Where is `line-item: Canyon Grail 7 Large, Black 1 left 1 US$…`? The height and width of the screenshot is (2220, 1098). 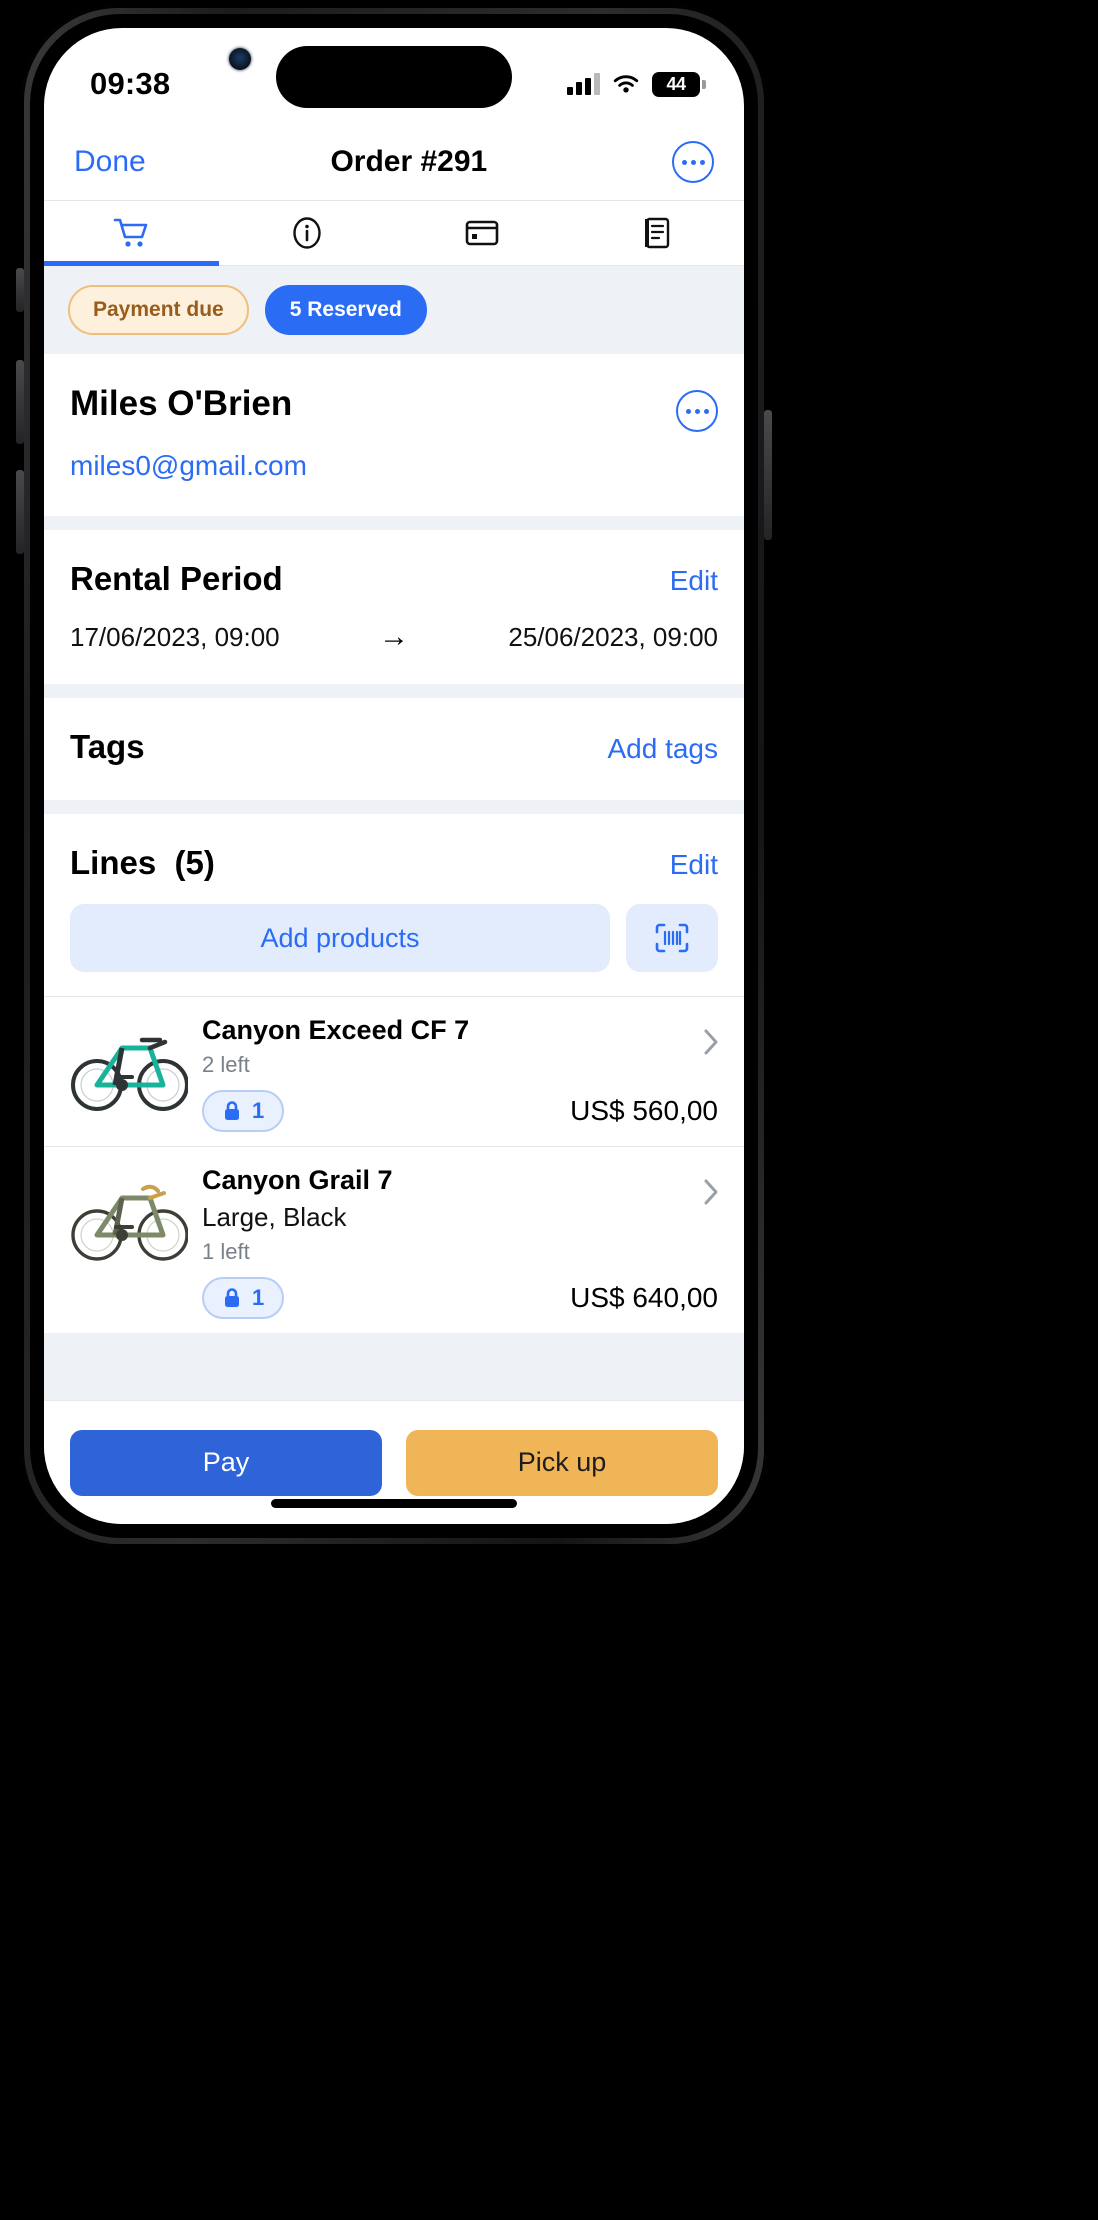 line-item: Canyon Grail 7 Large, Black 1 left 1 US$… is located at coordinates (394, 1239).